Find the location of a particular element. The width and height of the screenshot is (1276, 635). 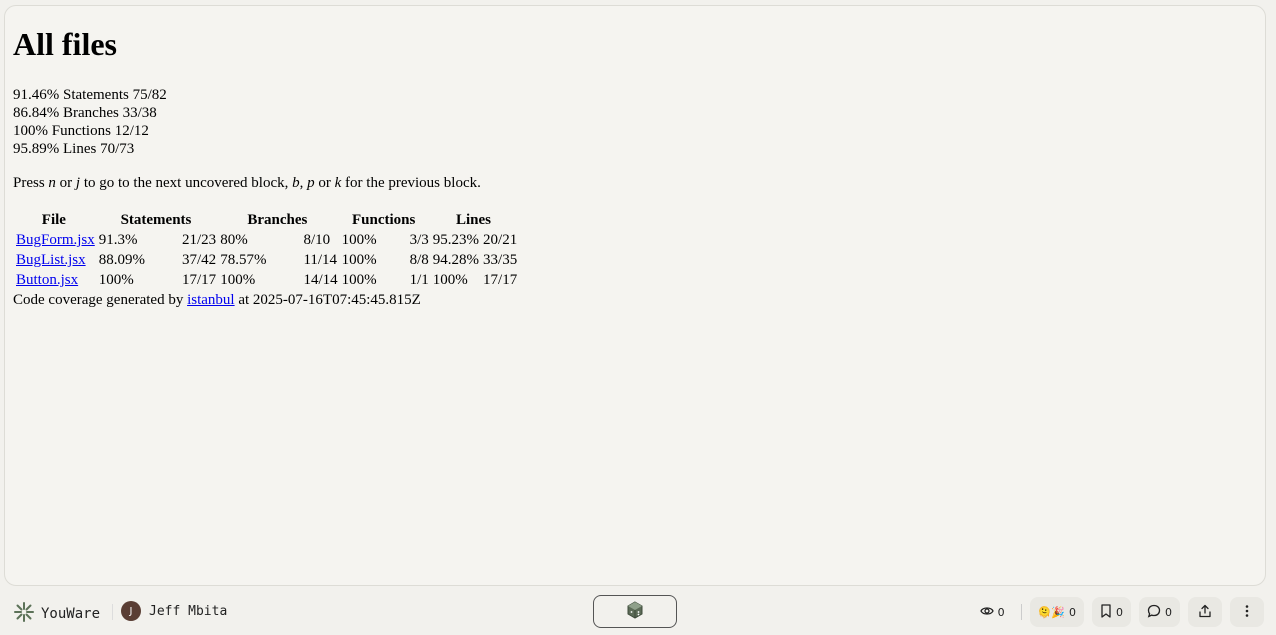

lines-pct: 100% is located at coordinates (450, 280).